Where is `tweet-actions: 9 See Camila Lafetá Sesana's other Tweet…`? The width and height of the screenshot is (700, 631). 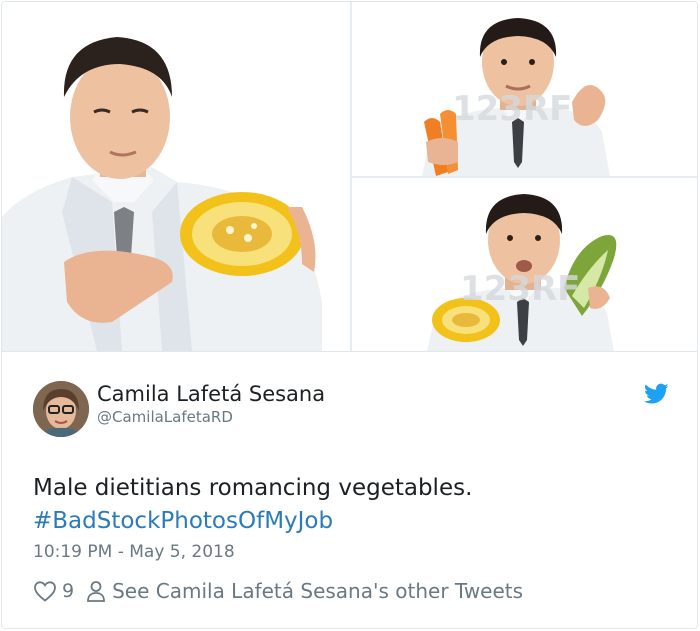 tweet-actions: 9 See Camila Lafetá Sesana's other Tweet… is located at coordinates (278, 591).